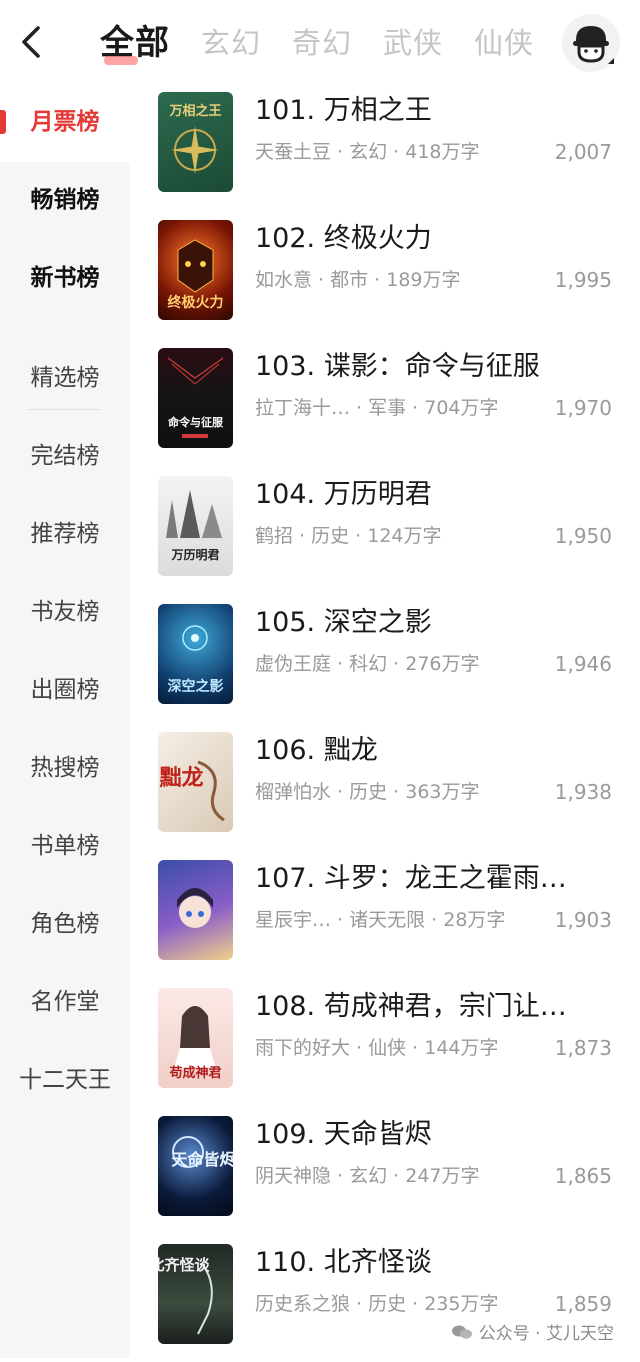 Image resolution: width=640 pixels, height=1362 pixels. I want to click on book-title: 102. 终极火力, so click(343, 238).